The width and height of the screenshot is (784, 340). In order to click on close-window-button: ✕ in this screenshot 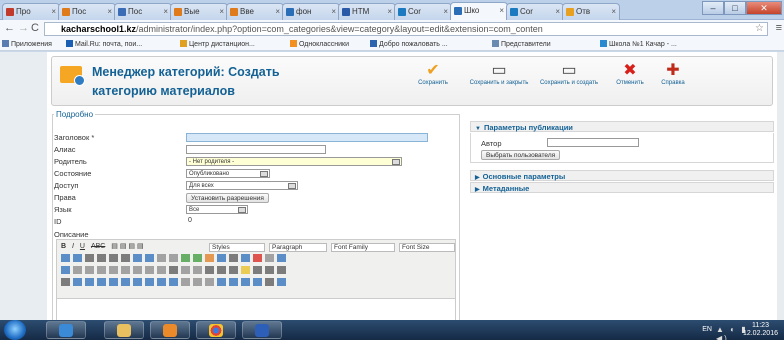, I will do `click(764, 8)`.